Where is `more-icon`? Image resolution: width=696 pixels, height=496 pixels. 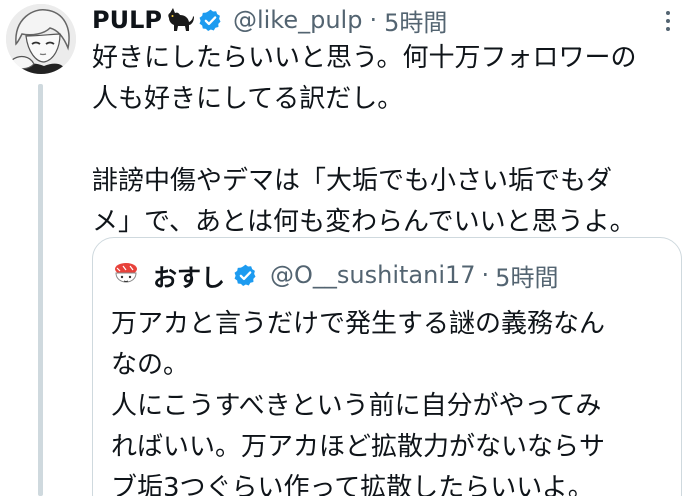
more-icon is located at coordinates (668, 21).